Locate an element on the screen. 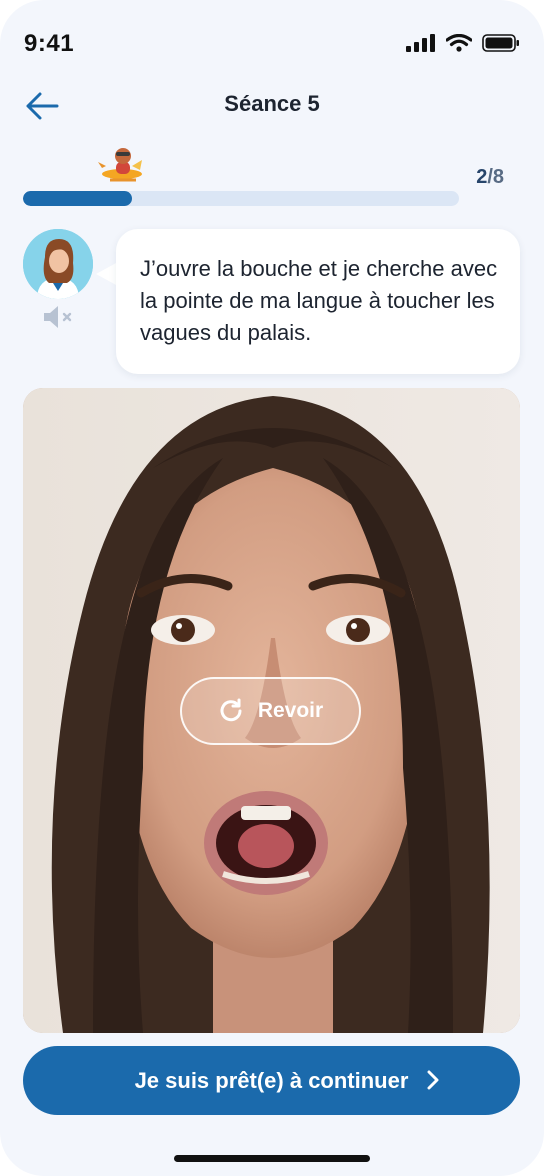 This screenshot has height=1176, width=544. pilot-mascot-icon is located at coordinates (120, 165).